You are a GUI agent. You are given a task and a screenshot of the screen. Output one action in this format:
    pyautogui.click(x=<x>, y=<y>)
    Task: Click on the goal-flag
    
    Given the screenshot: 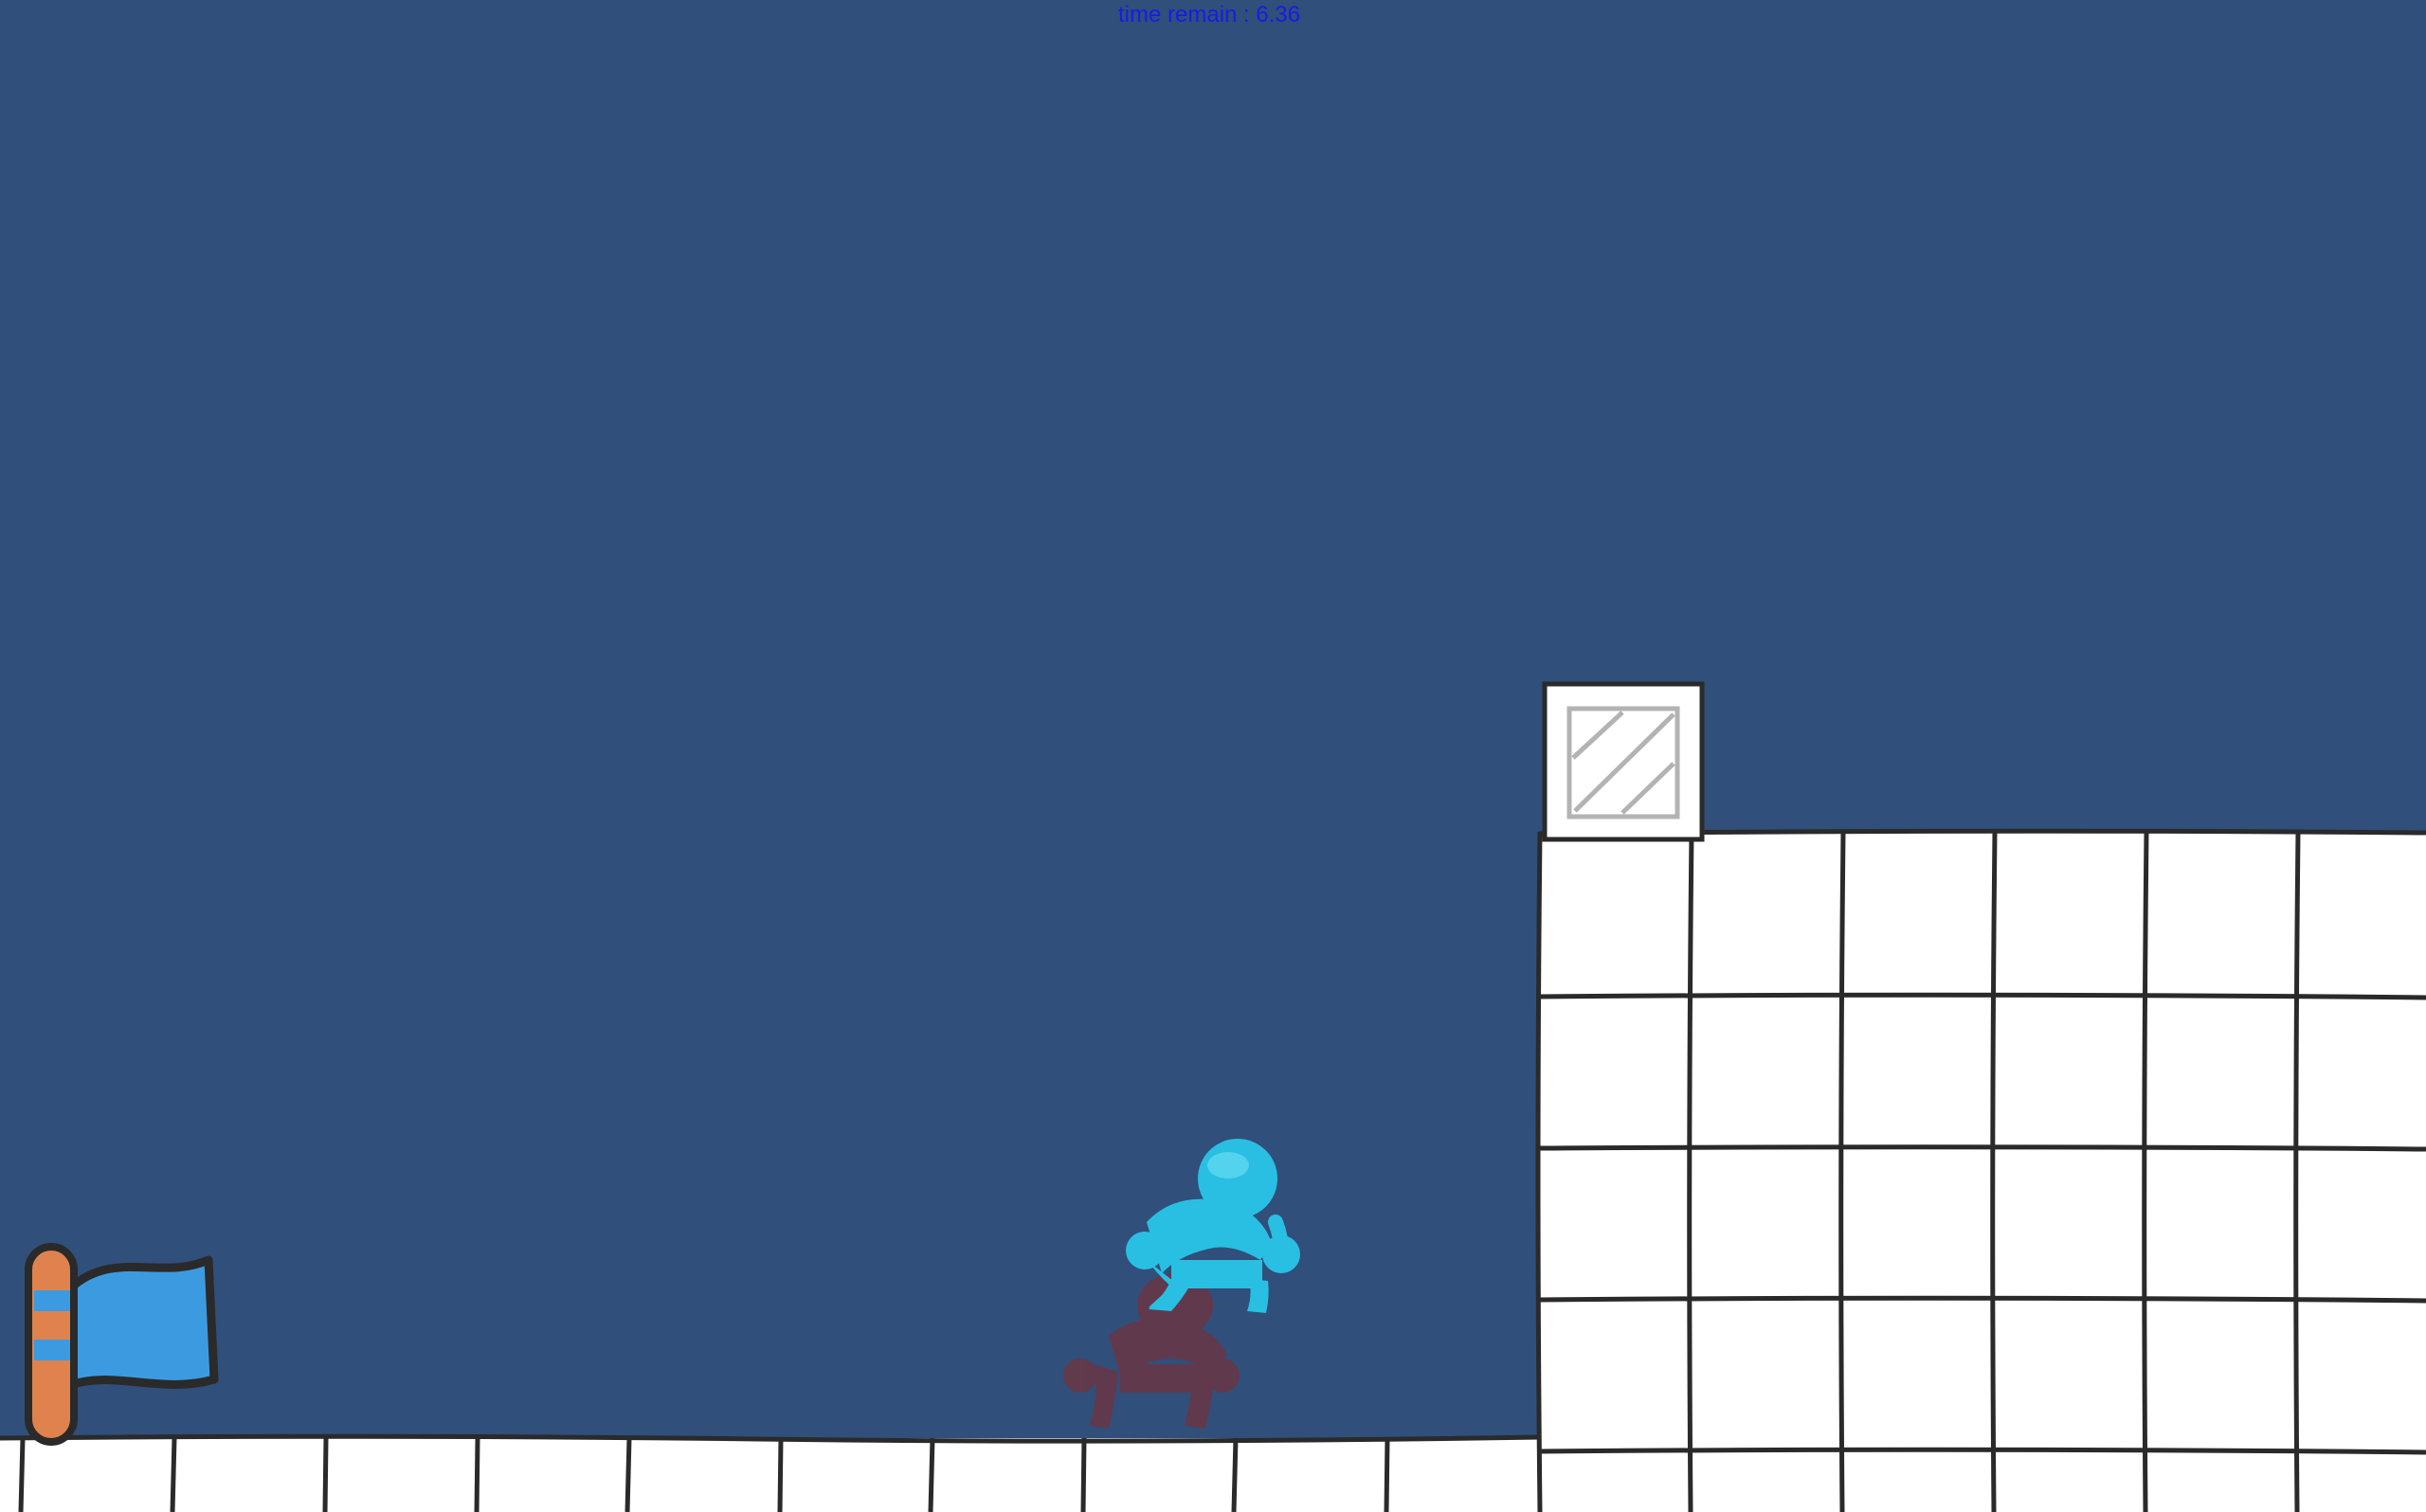 What is the action you would take?
    pyautogui.click(x=122, y=1344)
    